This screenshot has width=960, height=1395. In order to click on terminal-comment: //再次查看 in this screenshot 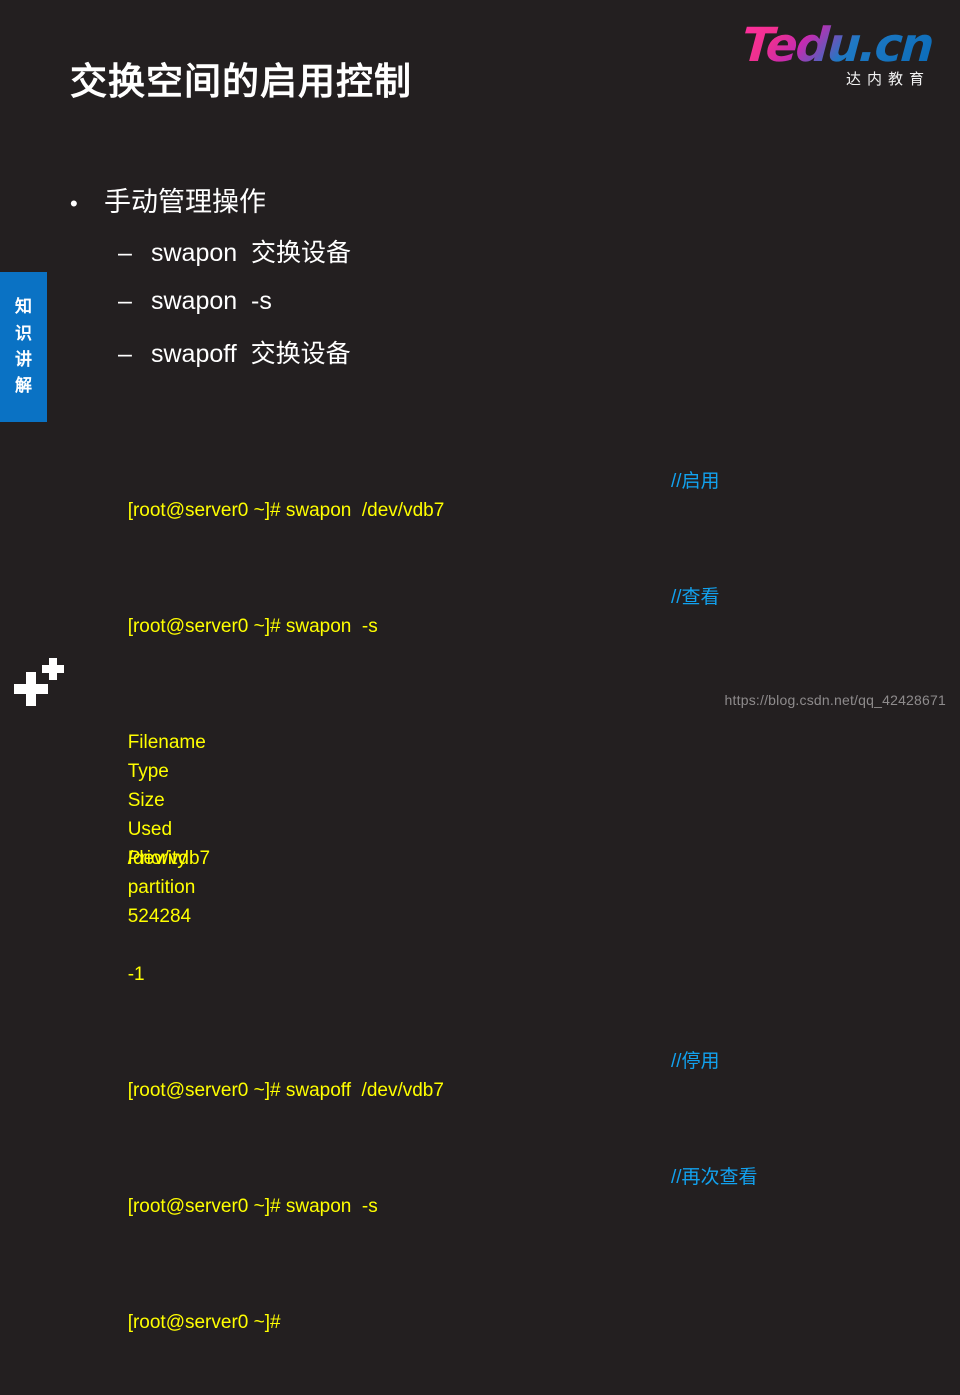, I will do `click(714, 1177)`.